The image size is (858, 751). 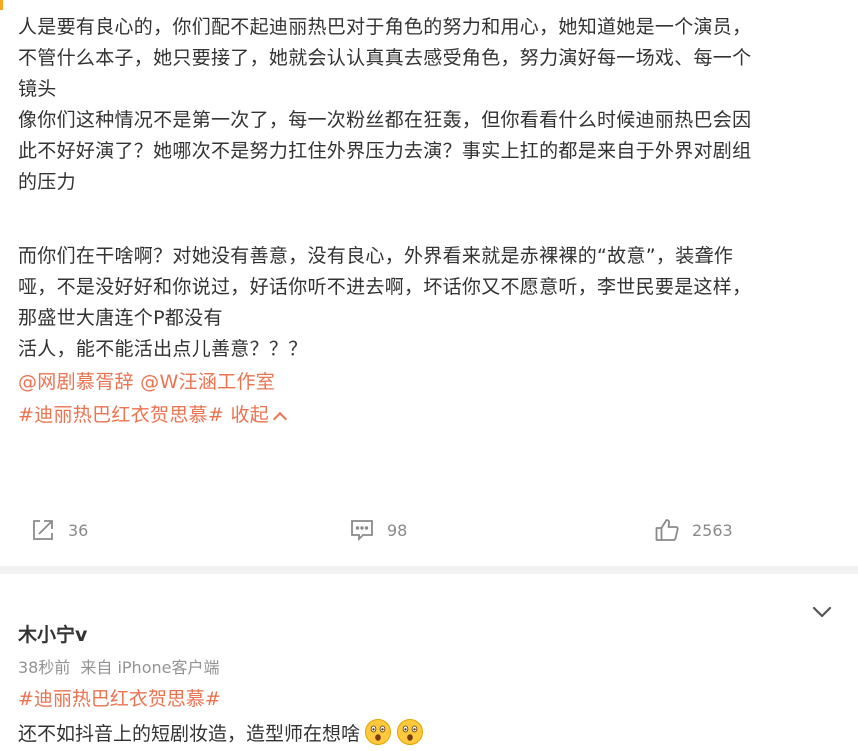 What do you see at coordinates (120, 318) in the screenshot?
I see `post-line: 那盛世大唐连个P都没有` at bounding box center [120, 318].